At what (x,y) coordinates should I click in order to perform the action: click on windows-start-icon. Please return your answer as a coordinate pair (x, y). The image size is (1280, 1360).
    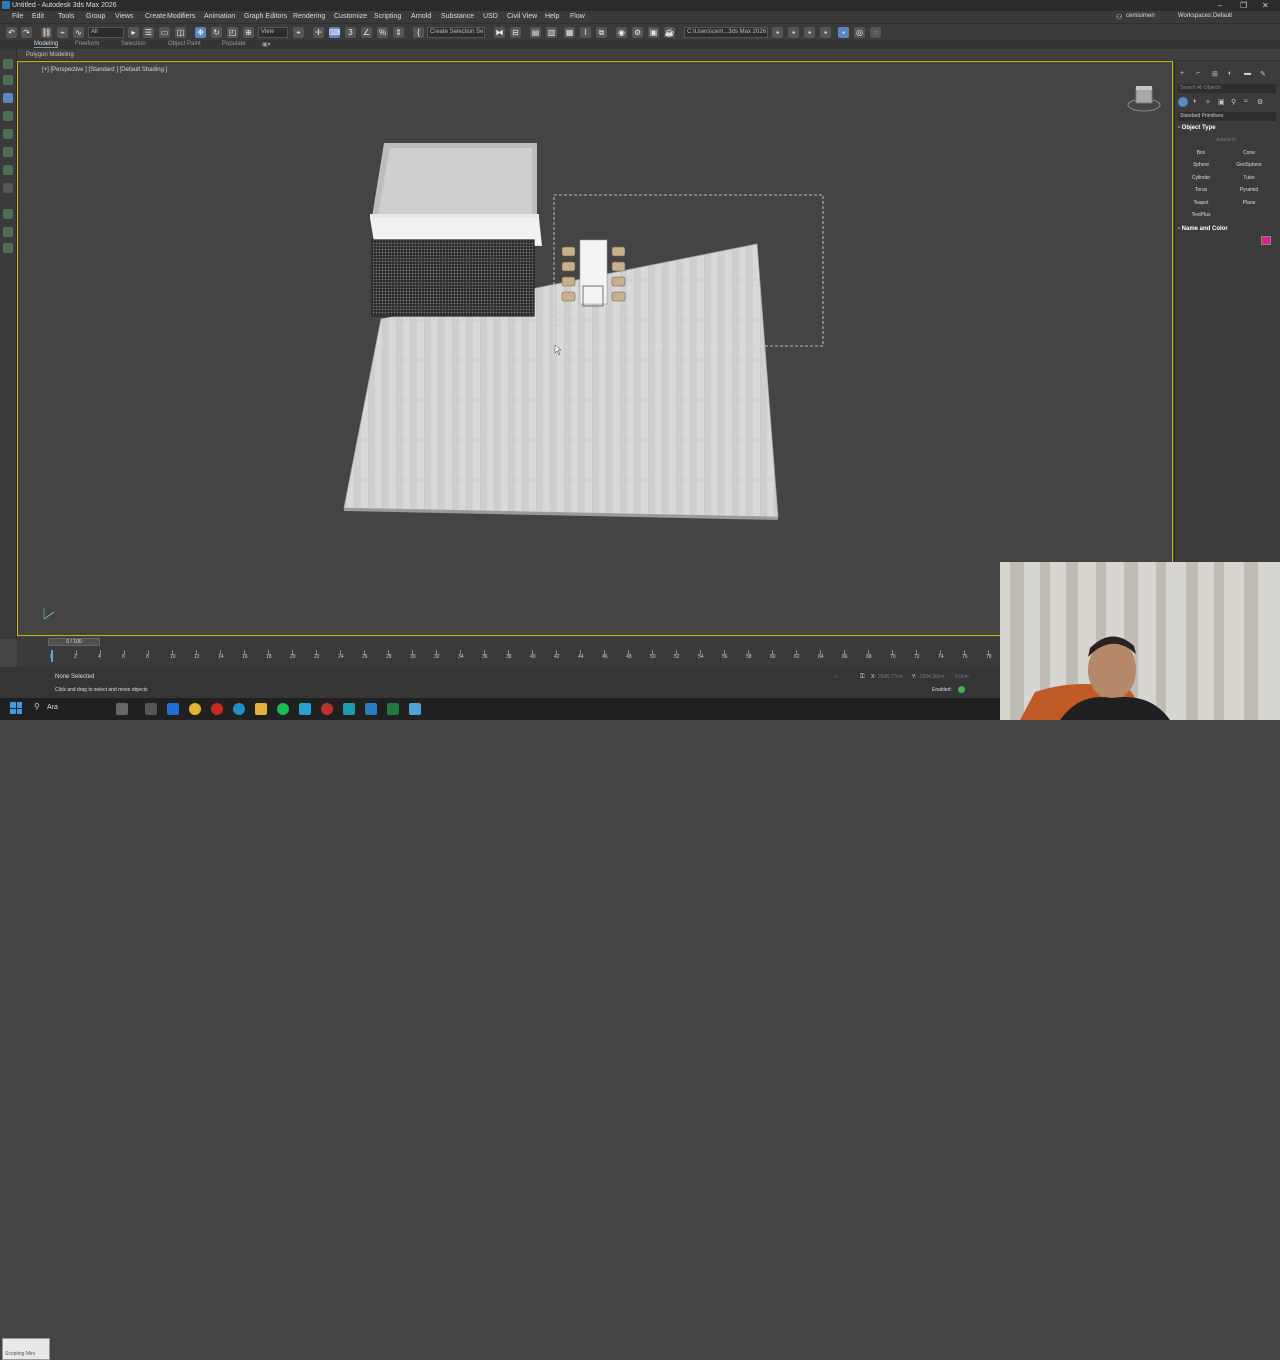
    Looking at the image, I should click on (16, 708).